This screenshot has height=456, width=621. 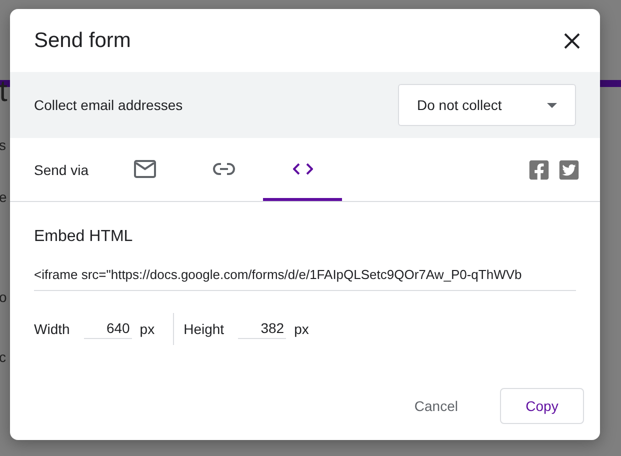 What do you see at coordinates (84, 237) in the screenshot?
I see `embed-heading: Embed HTML` at bounding box center [84, 237].